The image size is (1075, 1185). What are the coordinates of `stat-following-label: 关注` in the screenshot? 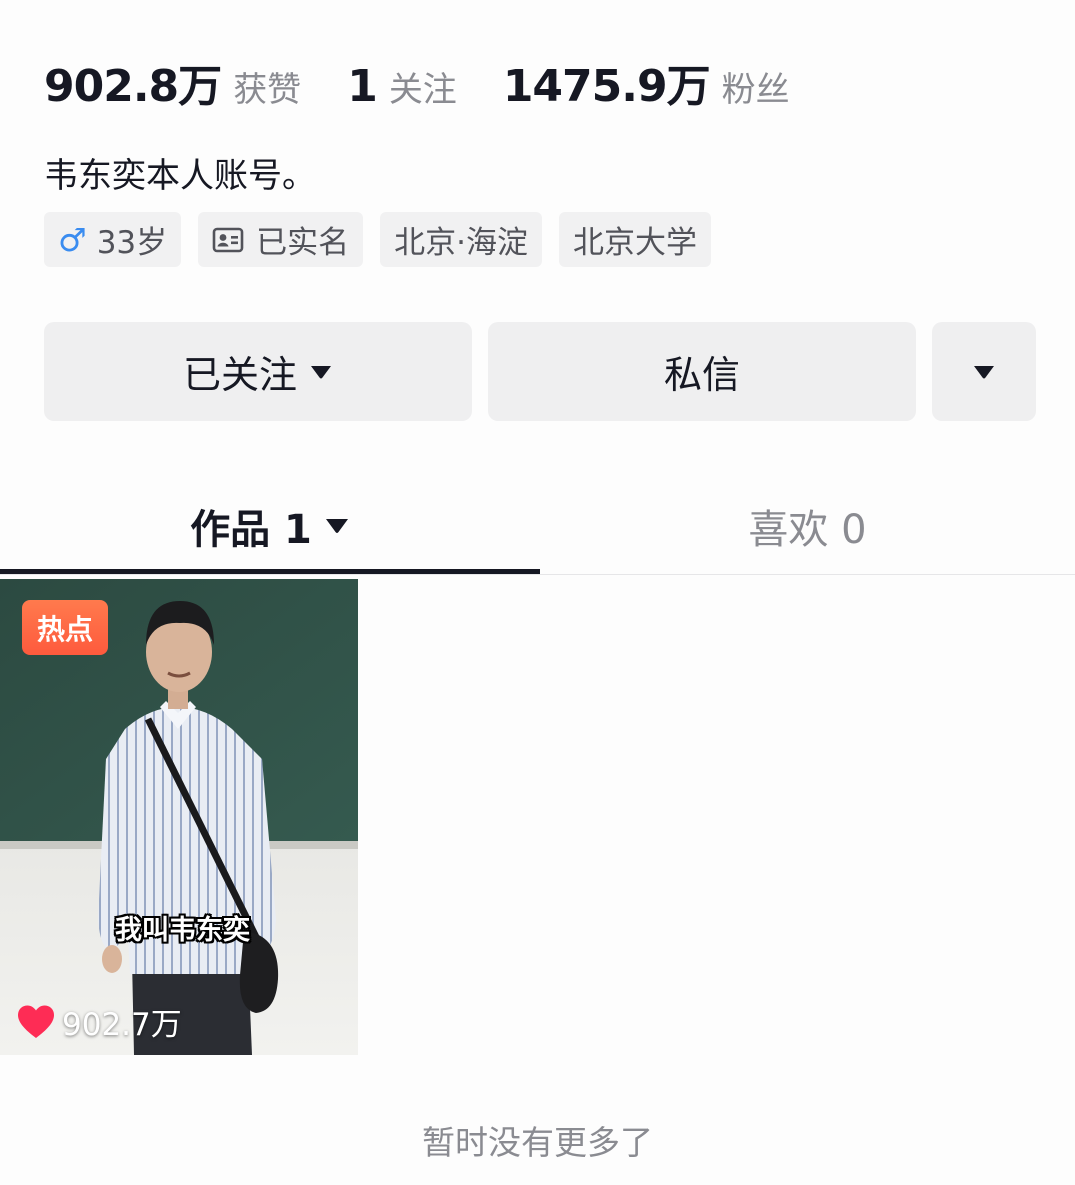 It's located at (422, 90).